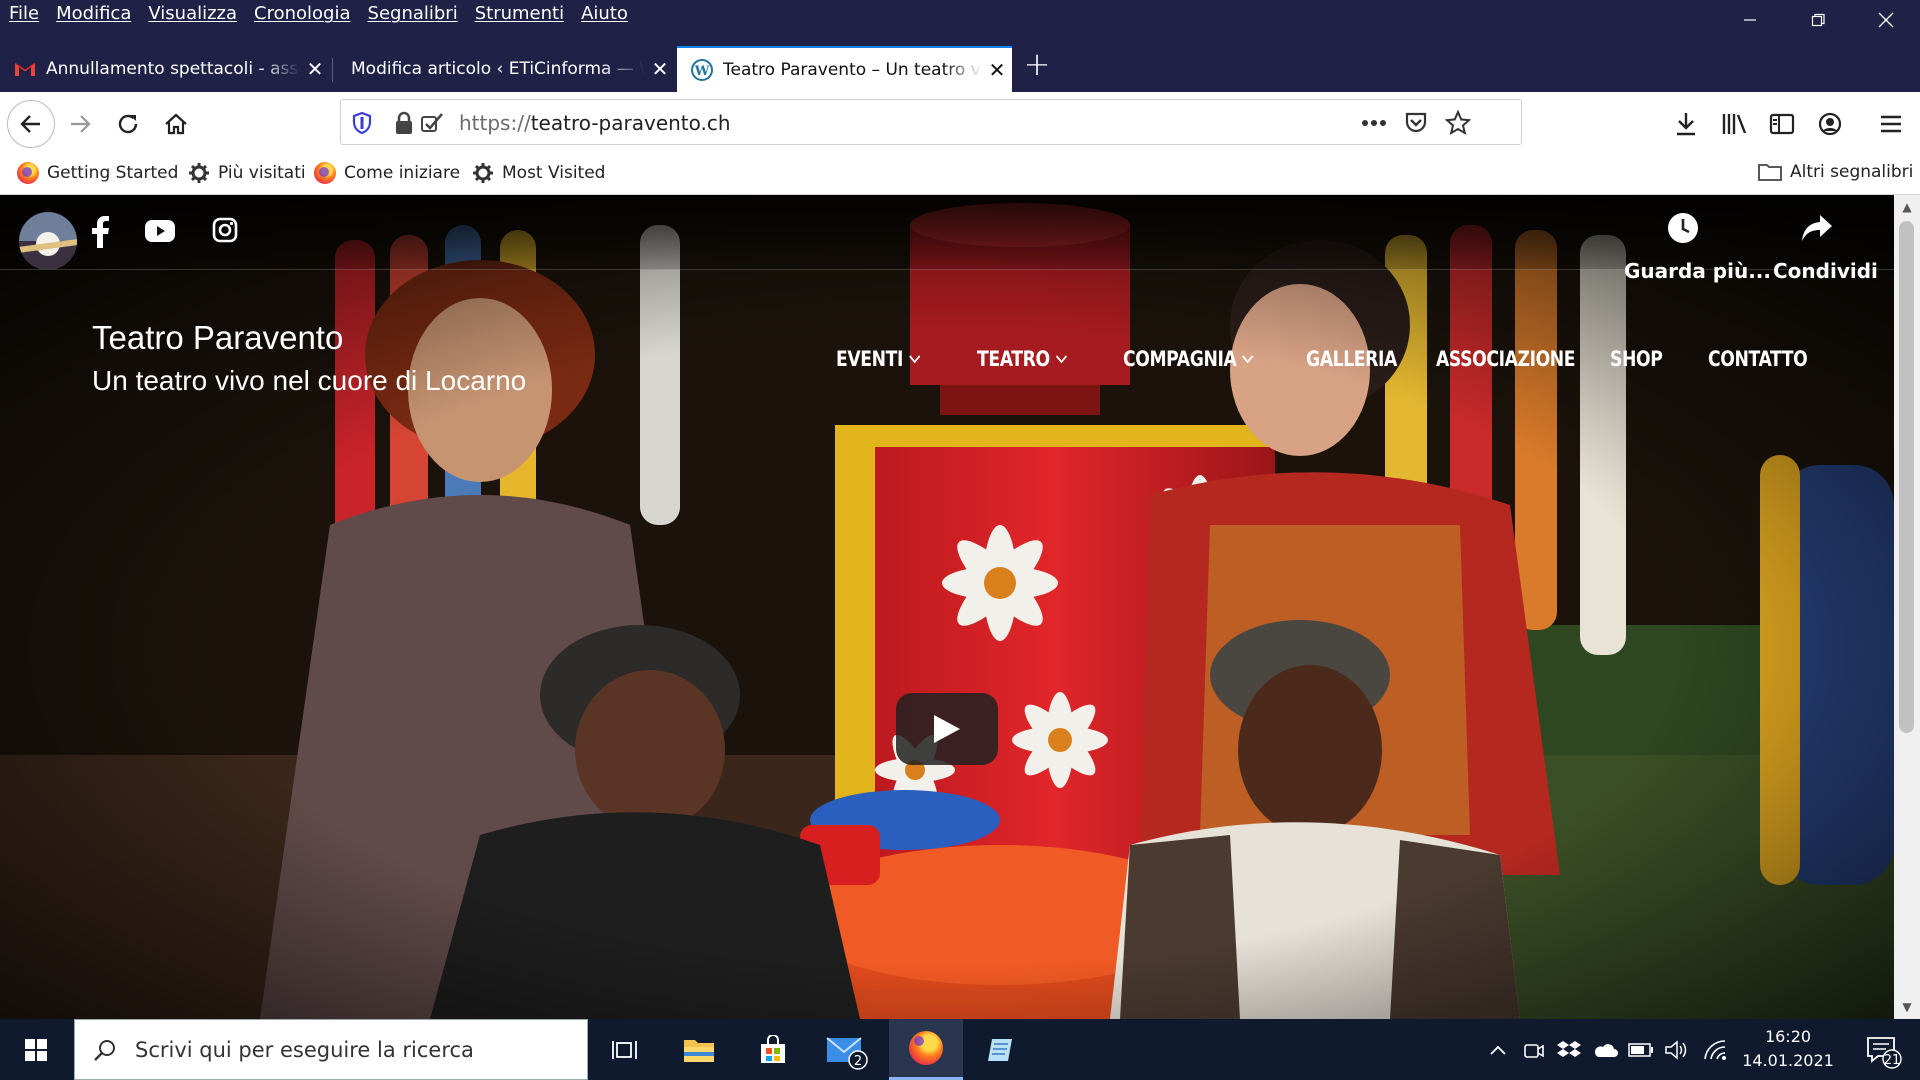 The width and height of the screenshot is (1920, 1080). What do you see at coordinates (1750, 20) in the screenshot?
I see `minimize-icon` at bounding box center [1750, 20].